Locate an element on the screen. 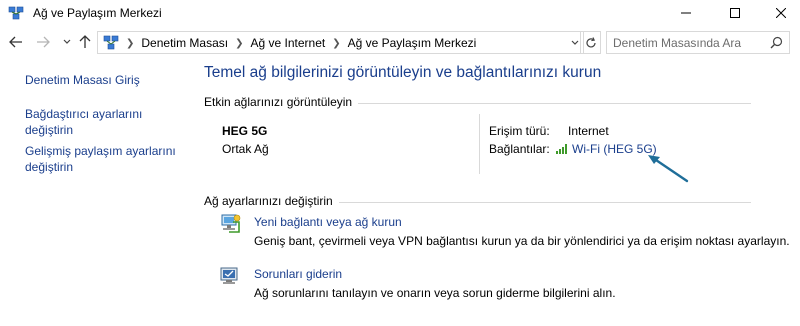  access-type-label: Erişim türü: is located at coordinates (519, 131).